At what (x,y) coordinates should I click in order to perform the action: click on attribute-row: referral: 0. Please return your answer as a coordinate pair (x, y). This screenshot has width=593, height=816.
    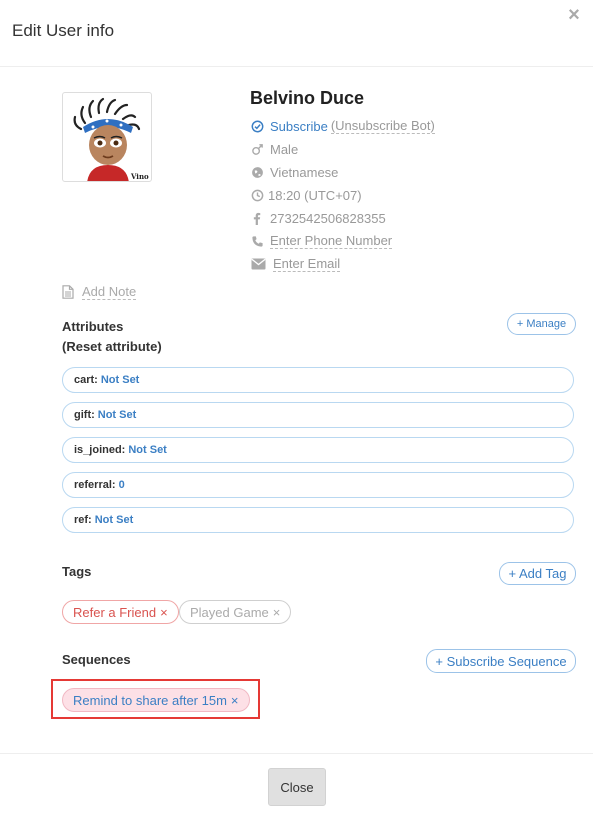
    Looking at the image, I should click on (318, 485).